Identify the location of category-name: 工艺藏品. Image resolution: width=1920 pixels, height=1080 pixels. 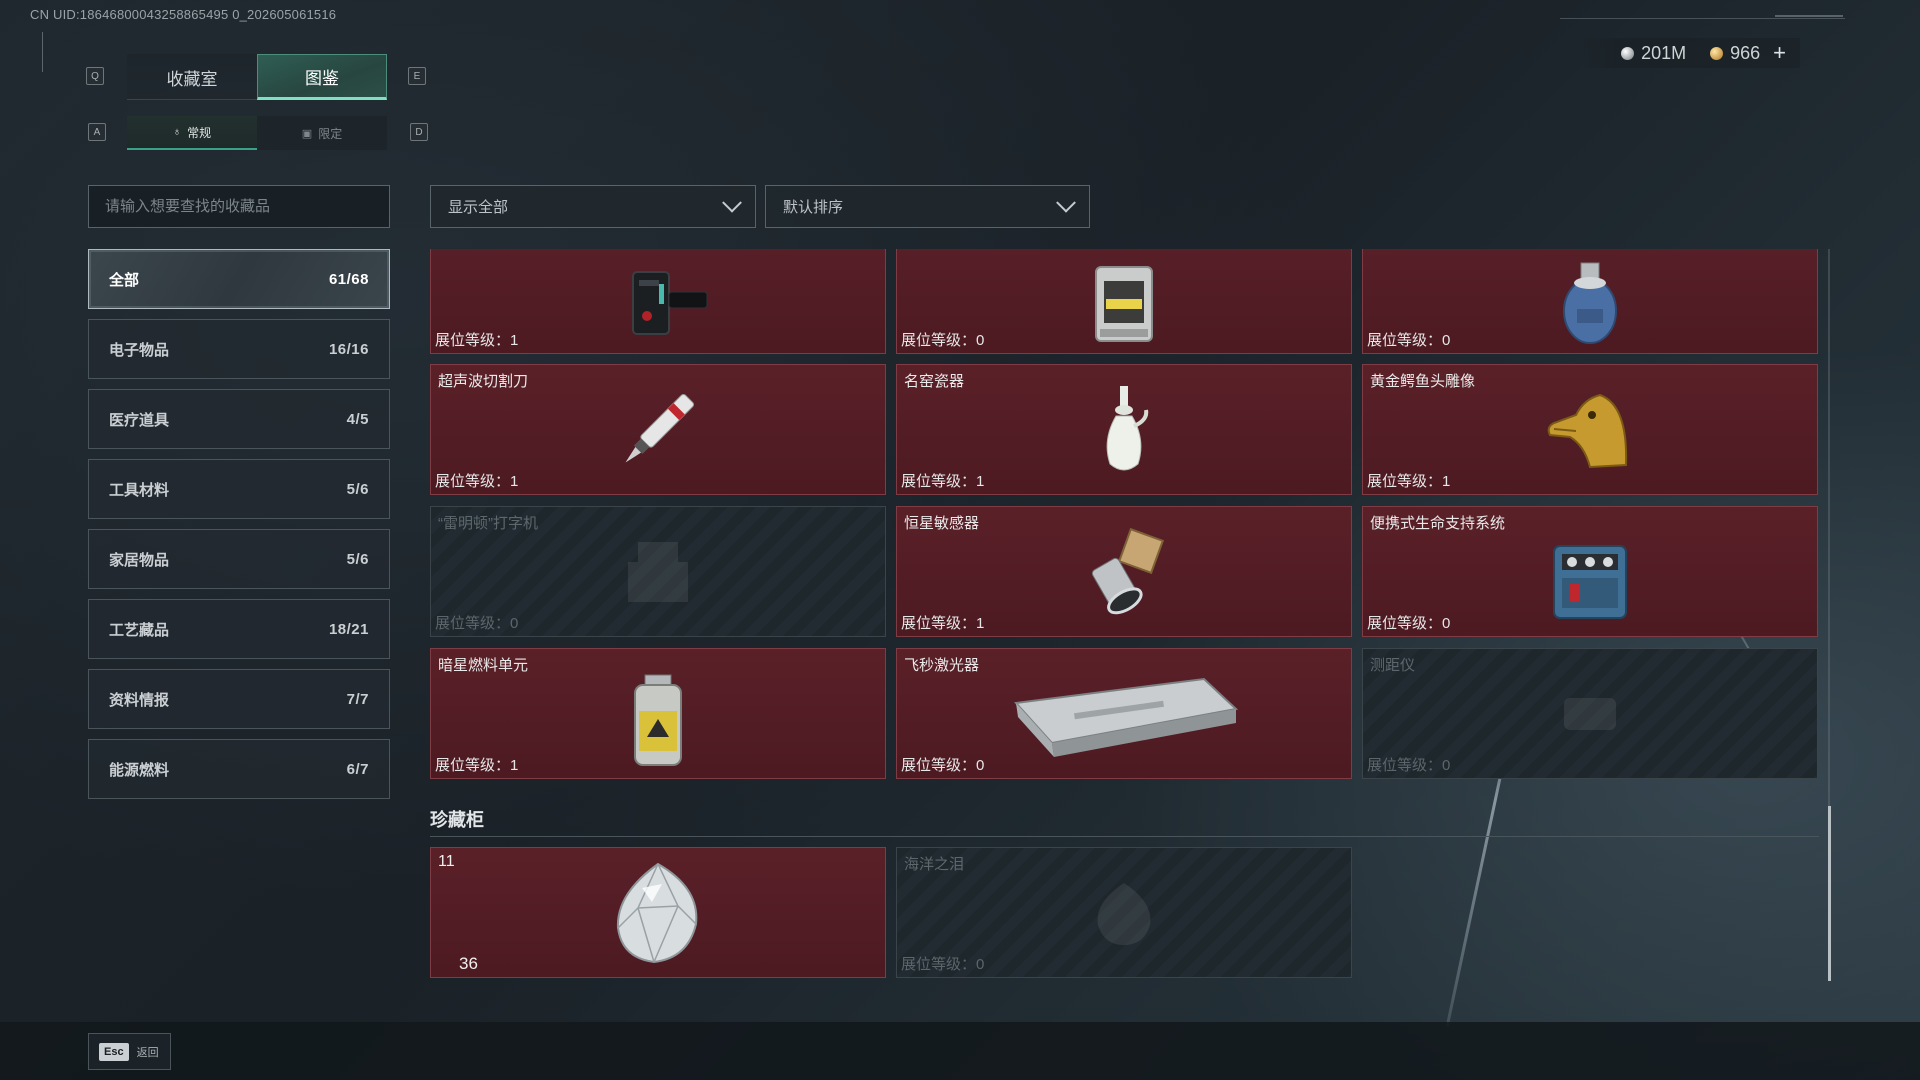
(139, 630).